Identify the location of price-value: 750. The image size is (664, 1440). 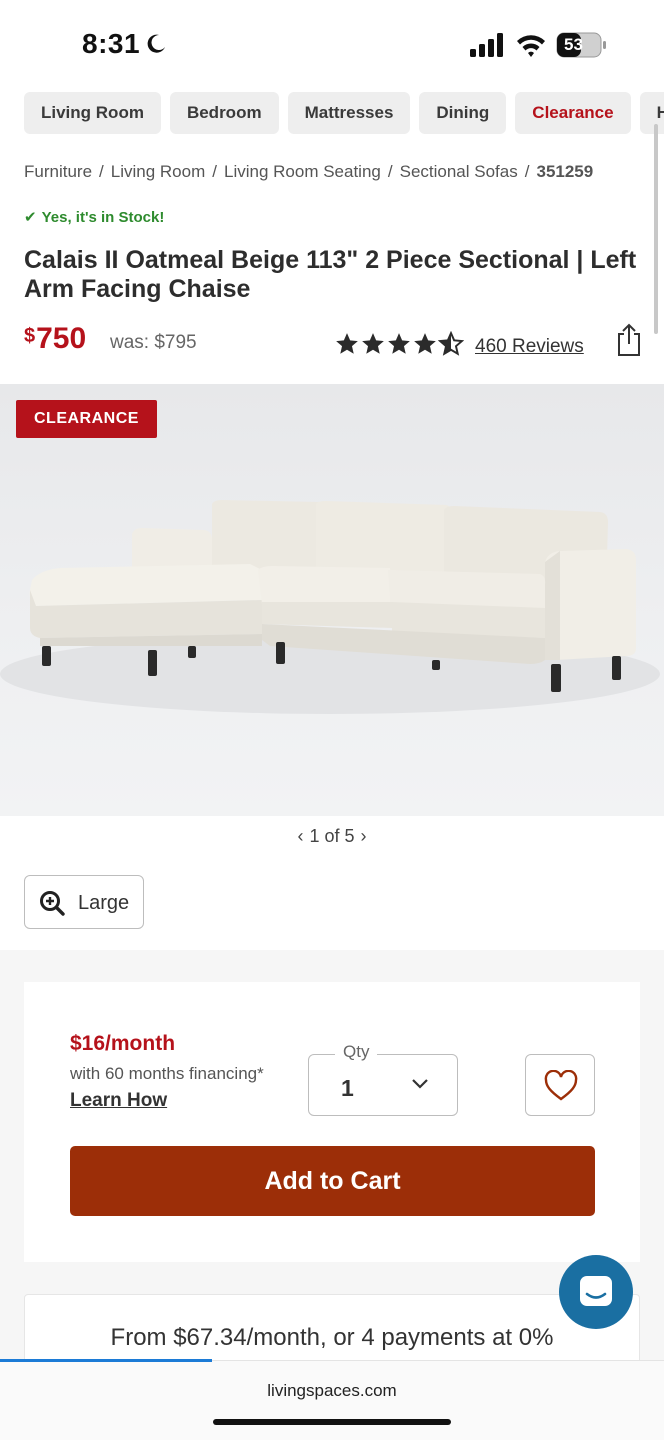
(61, 338).